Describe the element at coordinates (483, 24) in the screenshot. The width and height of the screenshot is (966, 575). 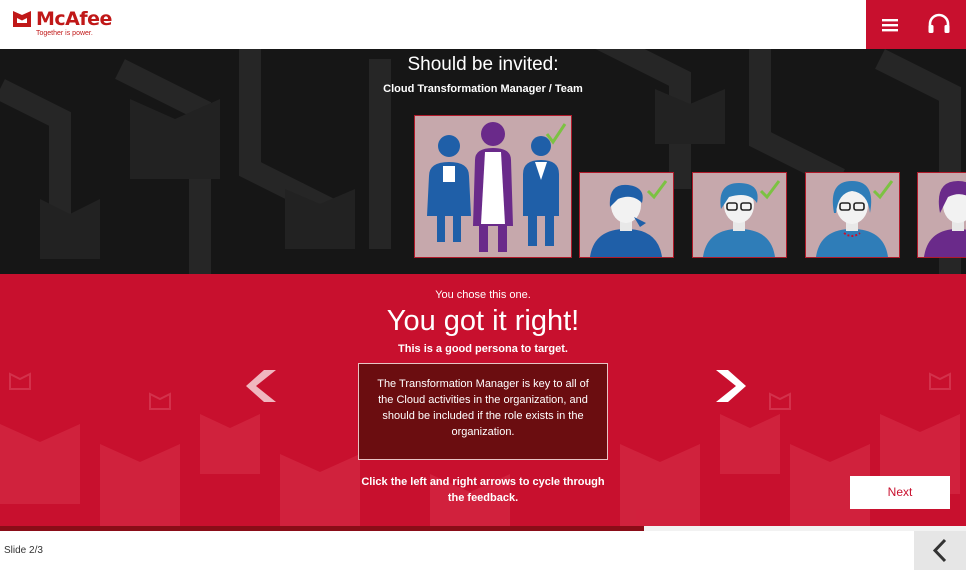
I see `header-bar: McAfee Together is power.` at that location.